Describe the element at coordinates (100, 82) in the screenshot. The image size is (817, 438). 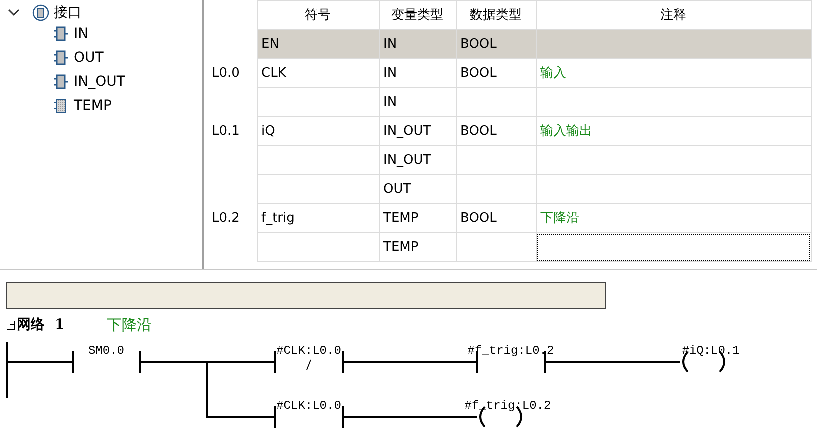
I see `tree-item: IN_OUT` at that location.